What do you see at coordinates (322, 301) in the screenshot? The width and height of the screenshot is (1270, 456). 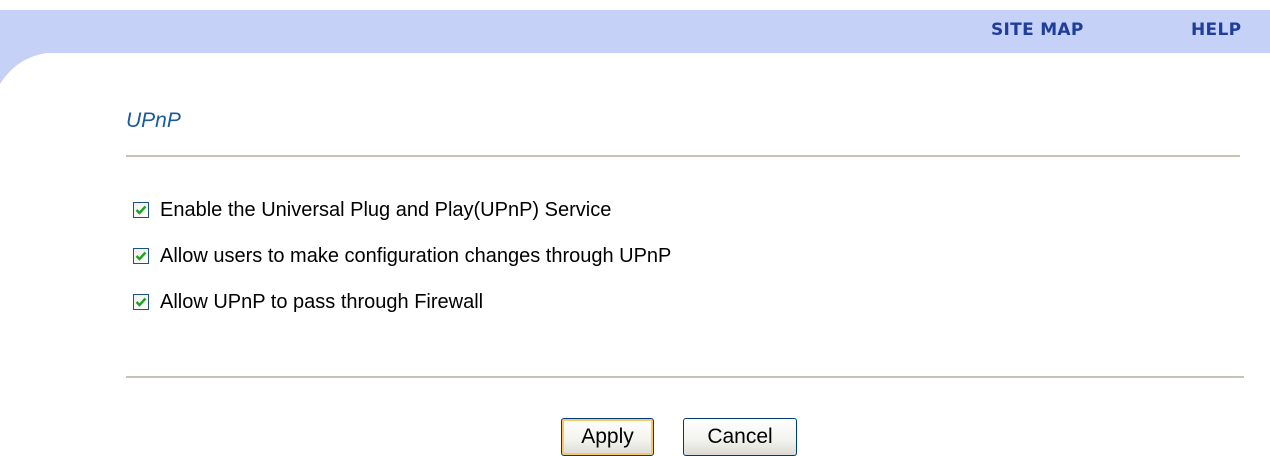 I see `allow-firewall-pass-label: Allow UPnP to pass through Firewall` at bounding box center [322, 301].